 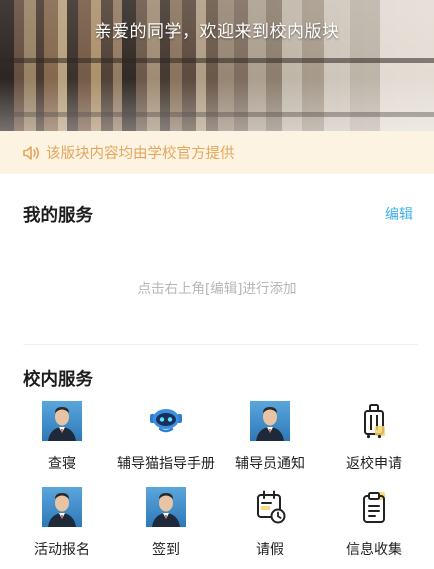 What do you see at coordinates (374, 464) in the screenshot?
I see `service-item-label: 返校申请` at bounding box center [374, 464].